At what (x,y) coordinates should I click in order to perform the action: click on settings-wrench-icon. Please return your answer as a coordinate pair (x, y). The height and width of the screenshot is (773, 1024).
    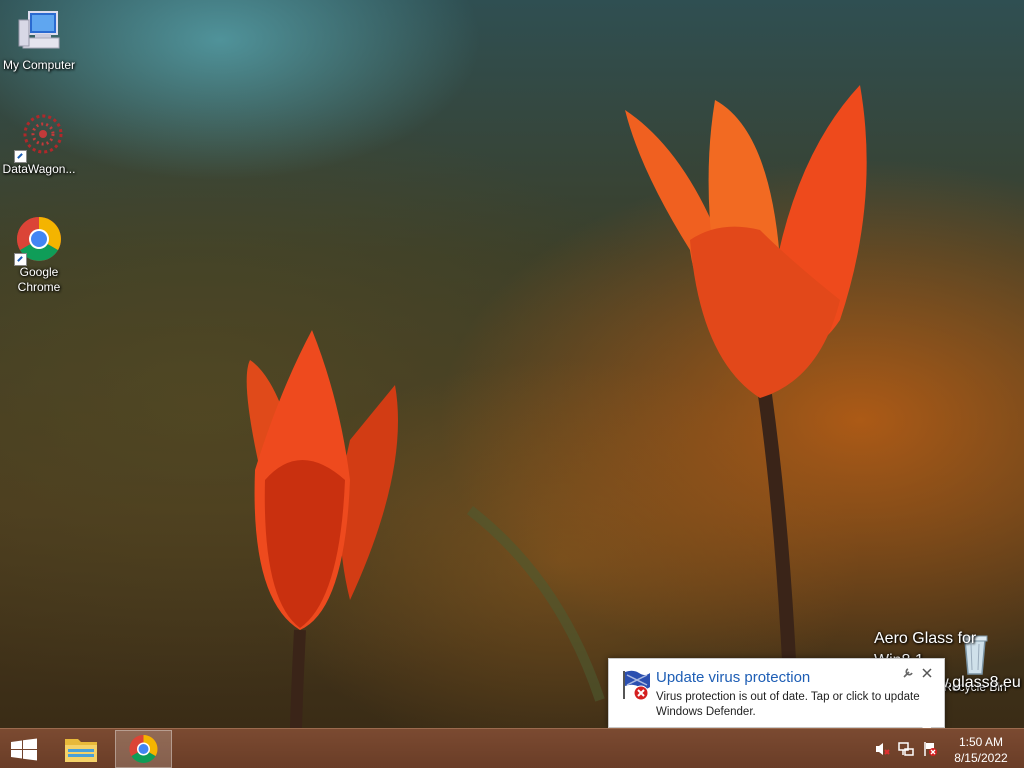
    Looking at the image, I should click on (908, 674).